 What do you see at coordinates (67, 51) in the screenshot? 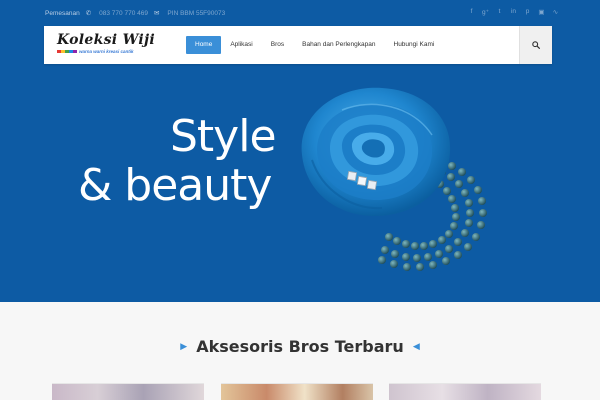
I see `color-swatch-icon` at bounding box center [67, 51].